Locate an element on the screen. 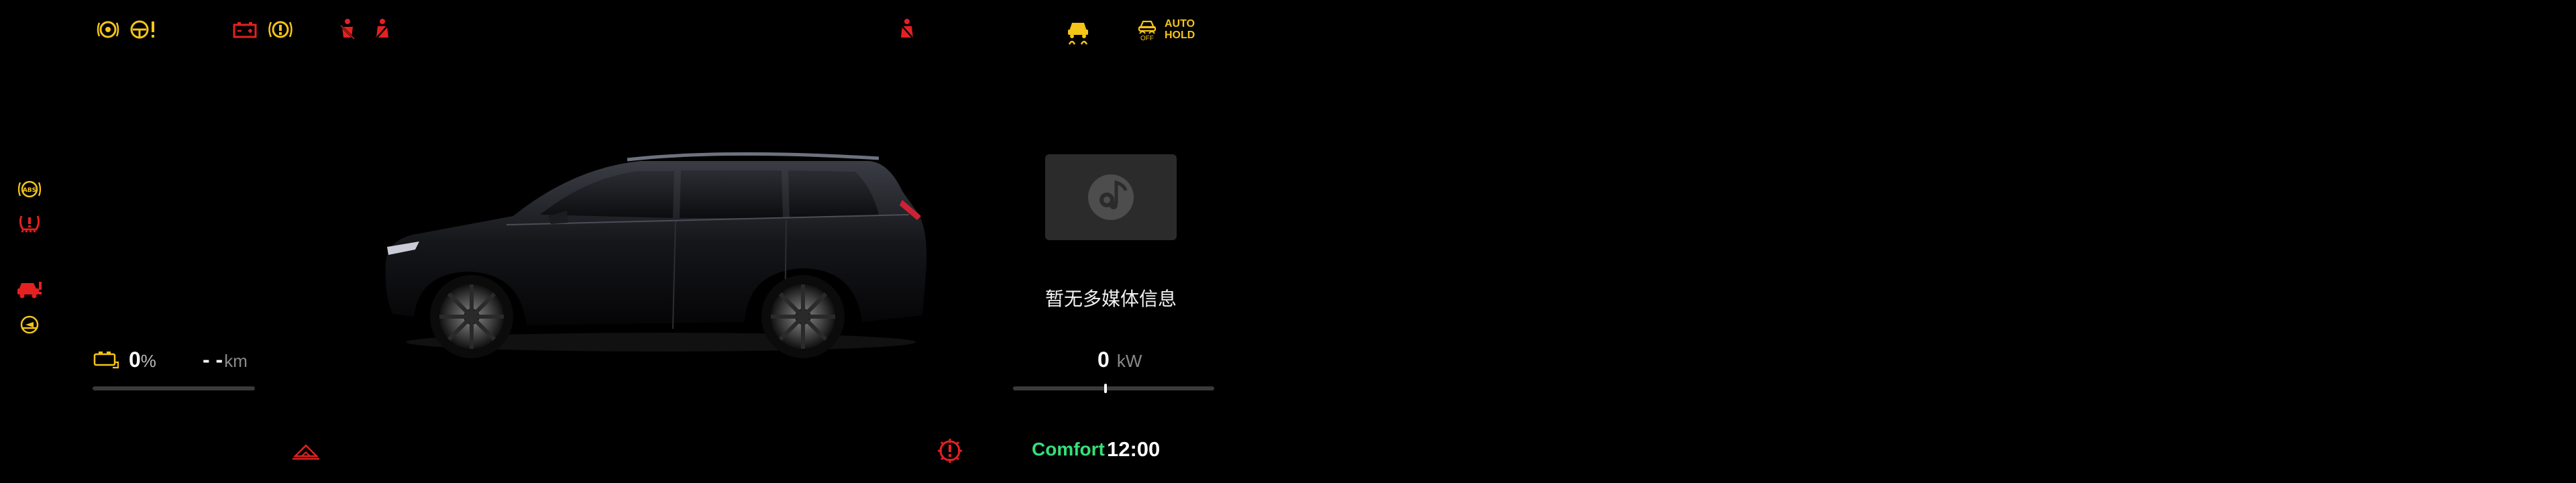 The height and width of the screenshot is (483, 2576). adas-steering-warning-icon is located at coordinates (108, 29).